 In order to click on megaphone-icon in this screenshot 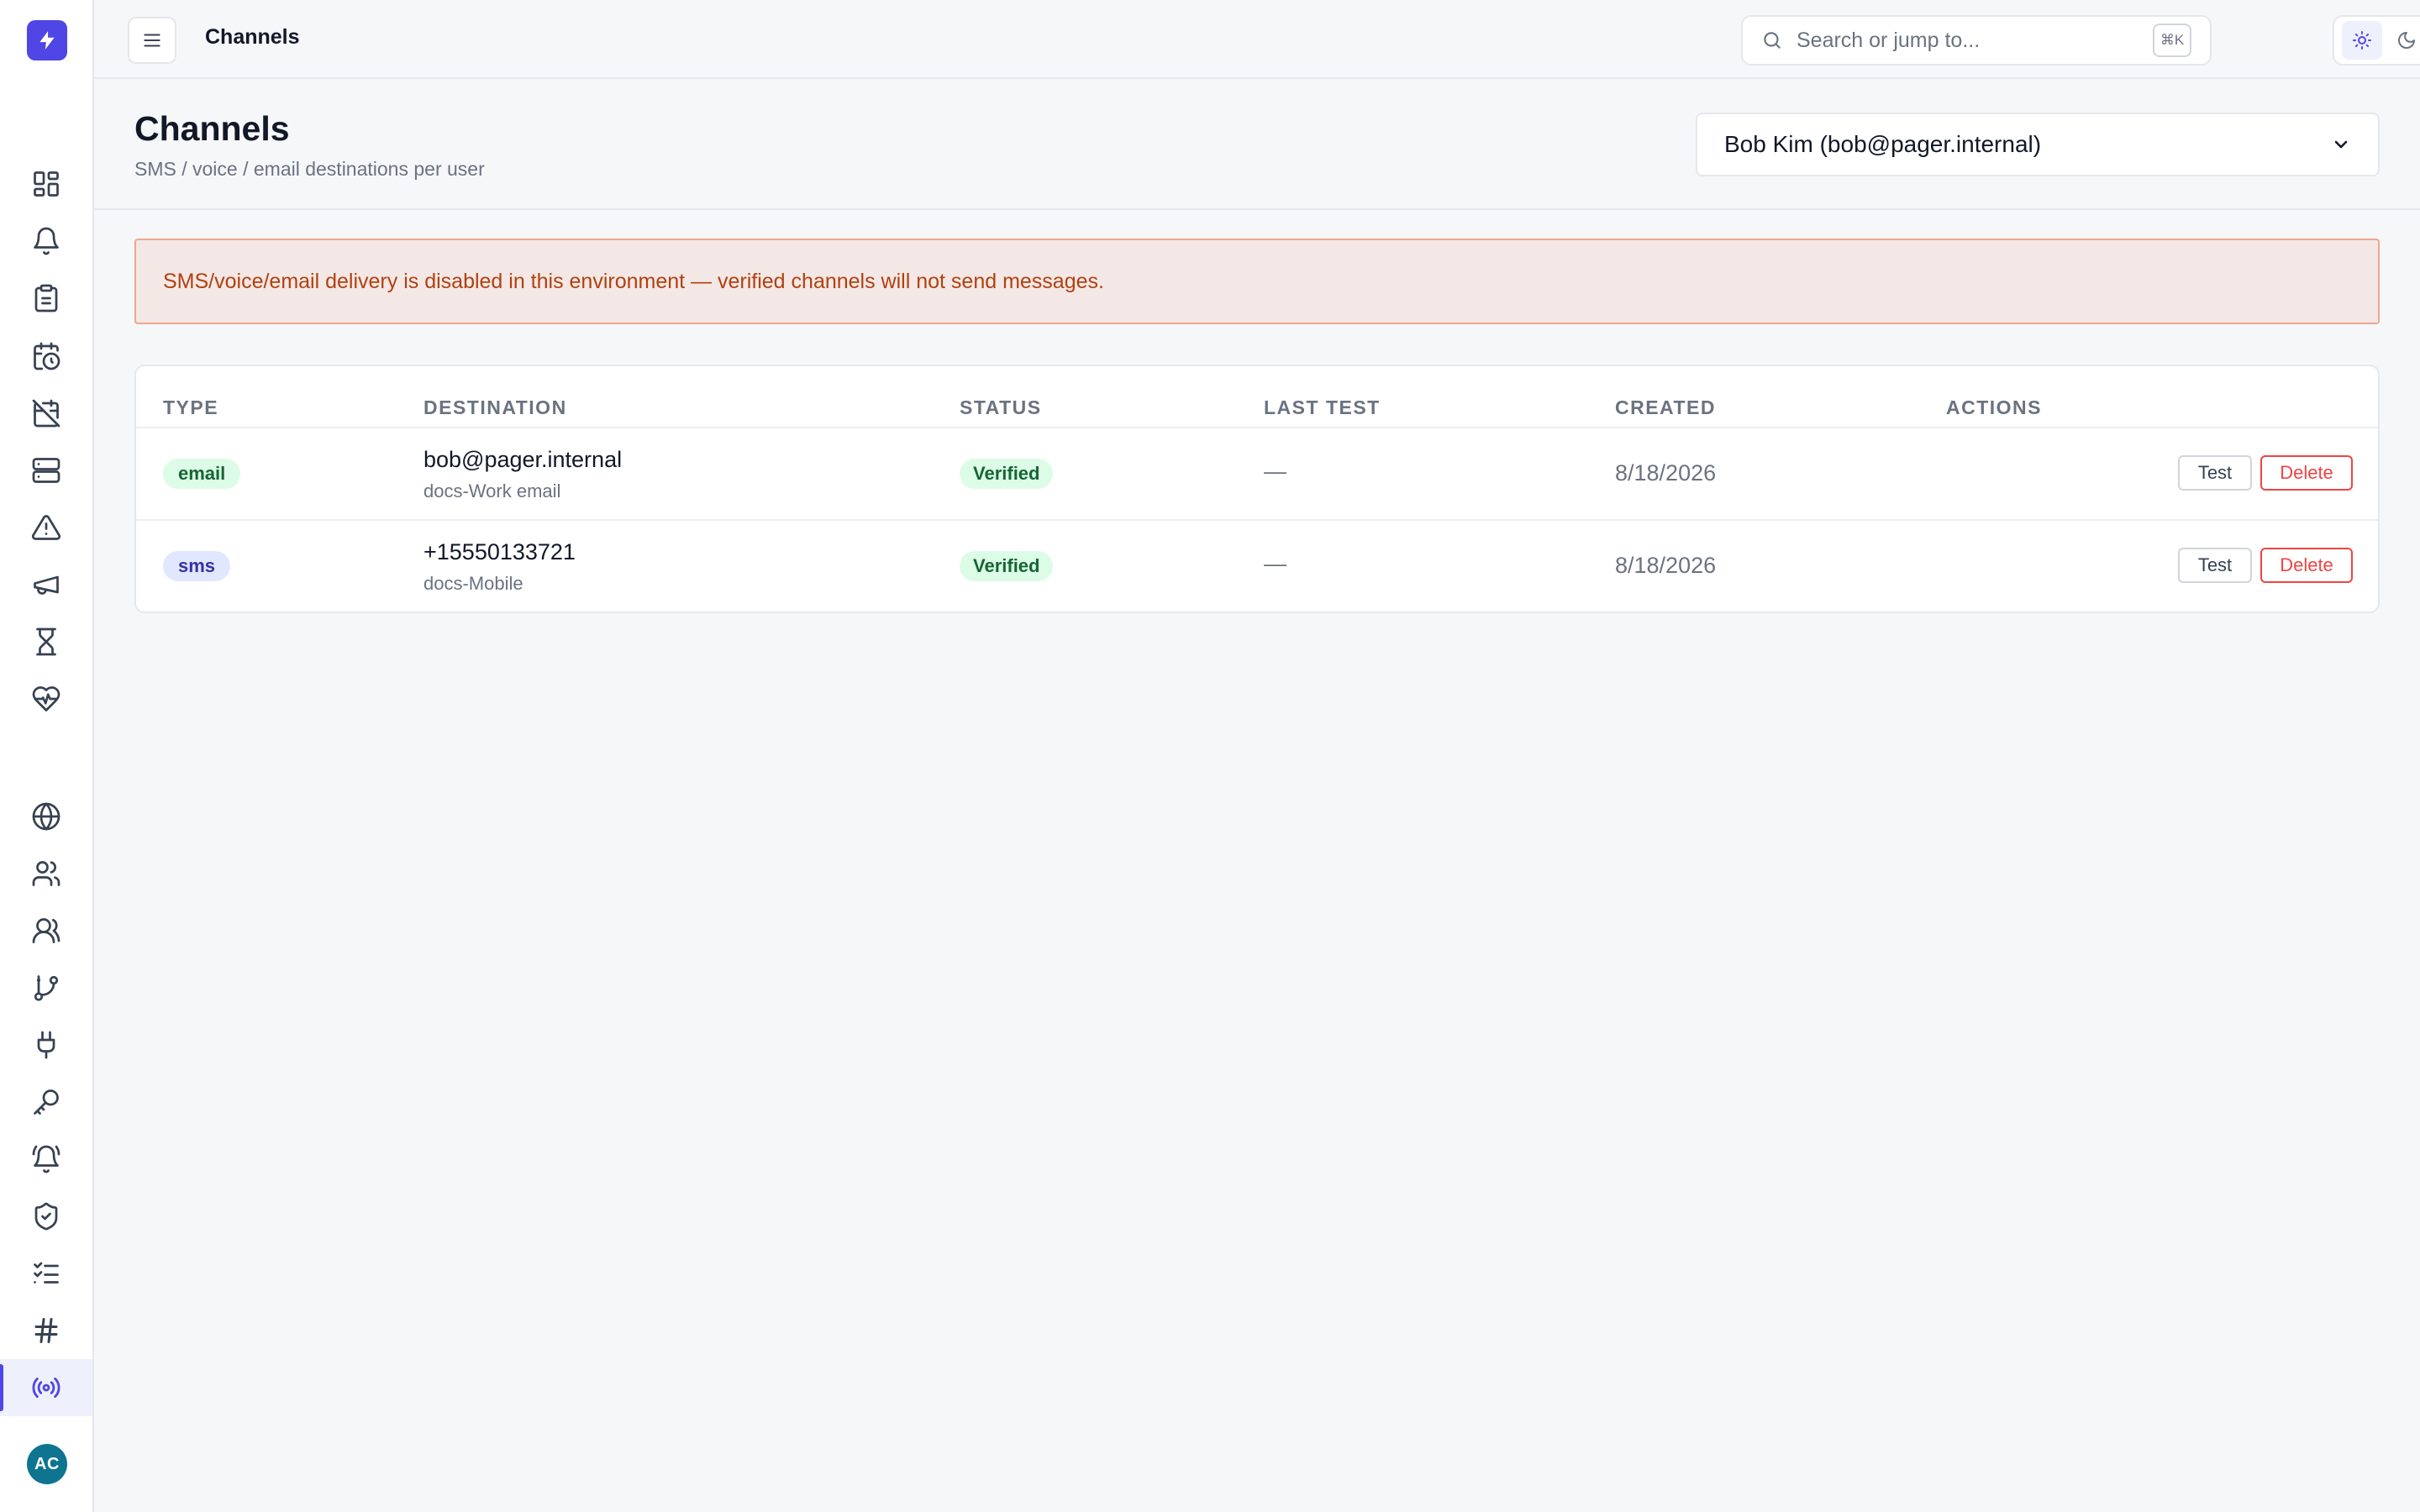, I will do `click(46, 585)`.